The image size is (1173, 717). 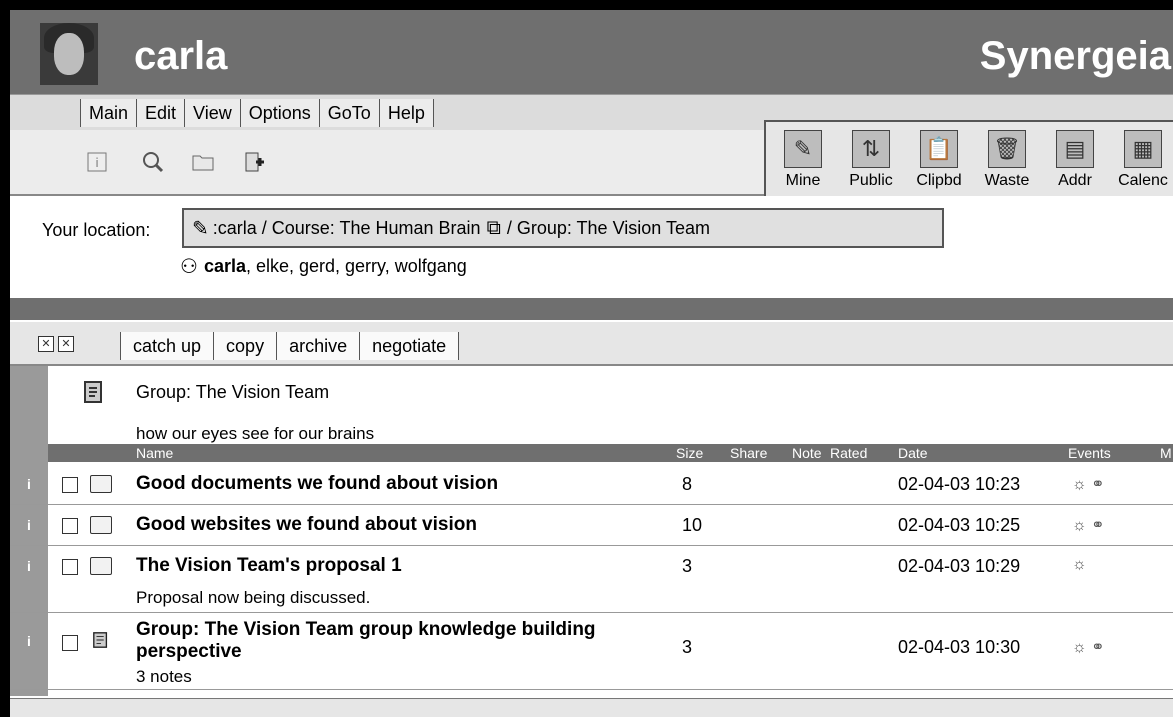 I want to click on address-button: ▤ Addr, so click(x=1075, y=160).